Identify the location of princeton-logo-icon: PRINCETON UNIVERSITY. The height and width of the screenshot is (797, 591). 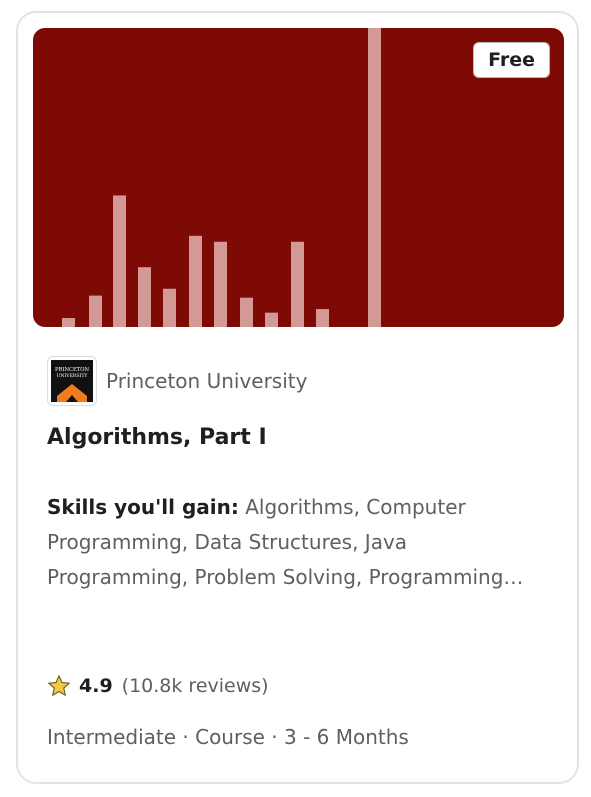
(72, 381).